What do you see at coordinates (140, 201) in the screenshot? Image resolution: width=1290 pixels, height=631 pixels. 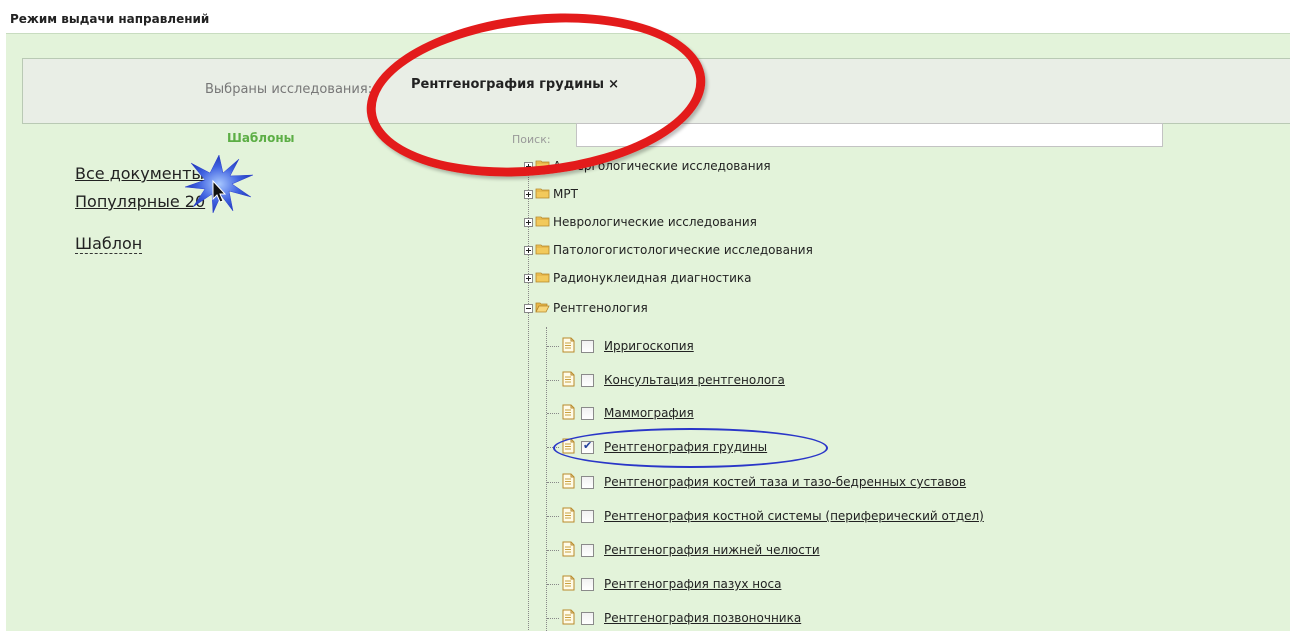 I see `popular-20-link: Популярные 20` at bounding box center [140, 201].